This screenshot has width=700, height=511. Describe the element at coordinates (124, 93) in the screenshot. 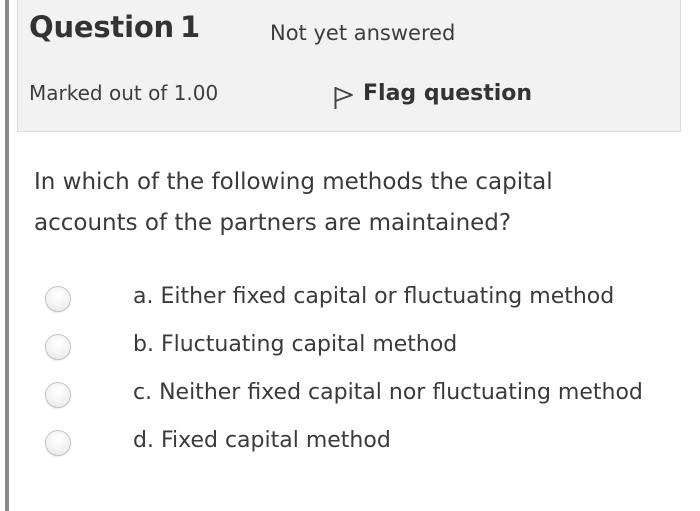

I see `question-grade: Marked out of 1.00` at that location.